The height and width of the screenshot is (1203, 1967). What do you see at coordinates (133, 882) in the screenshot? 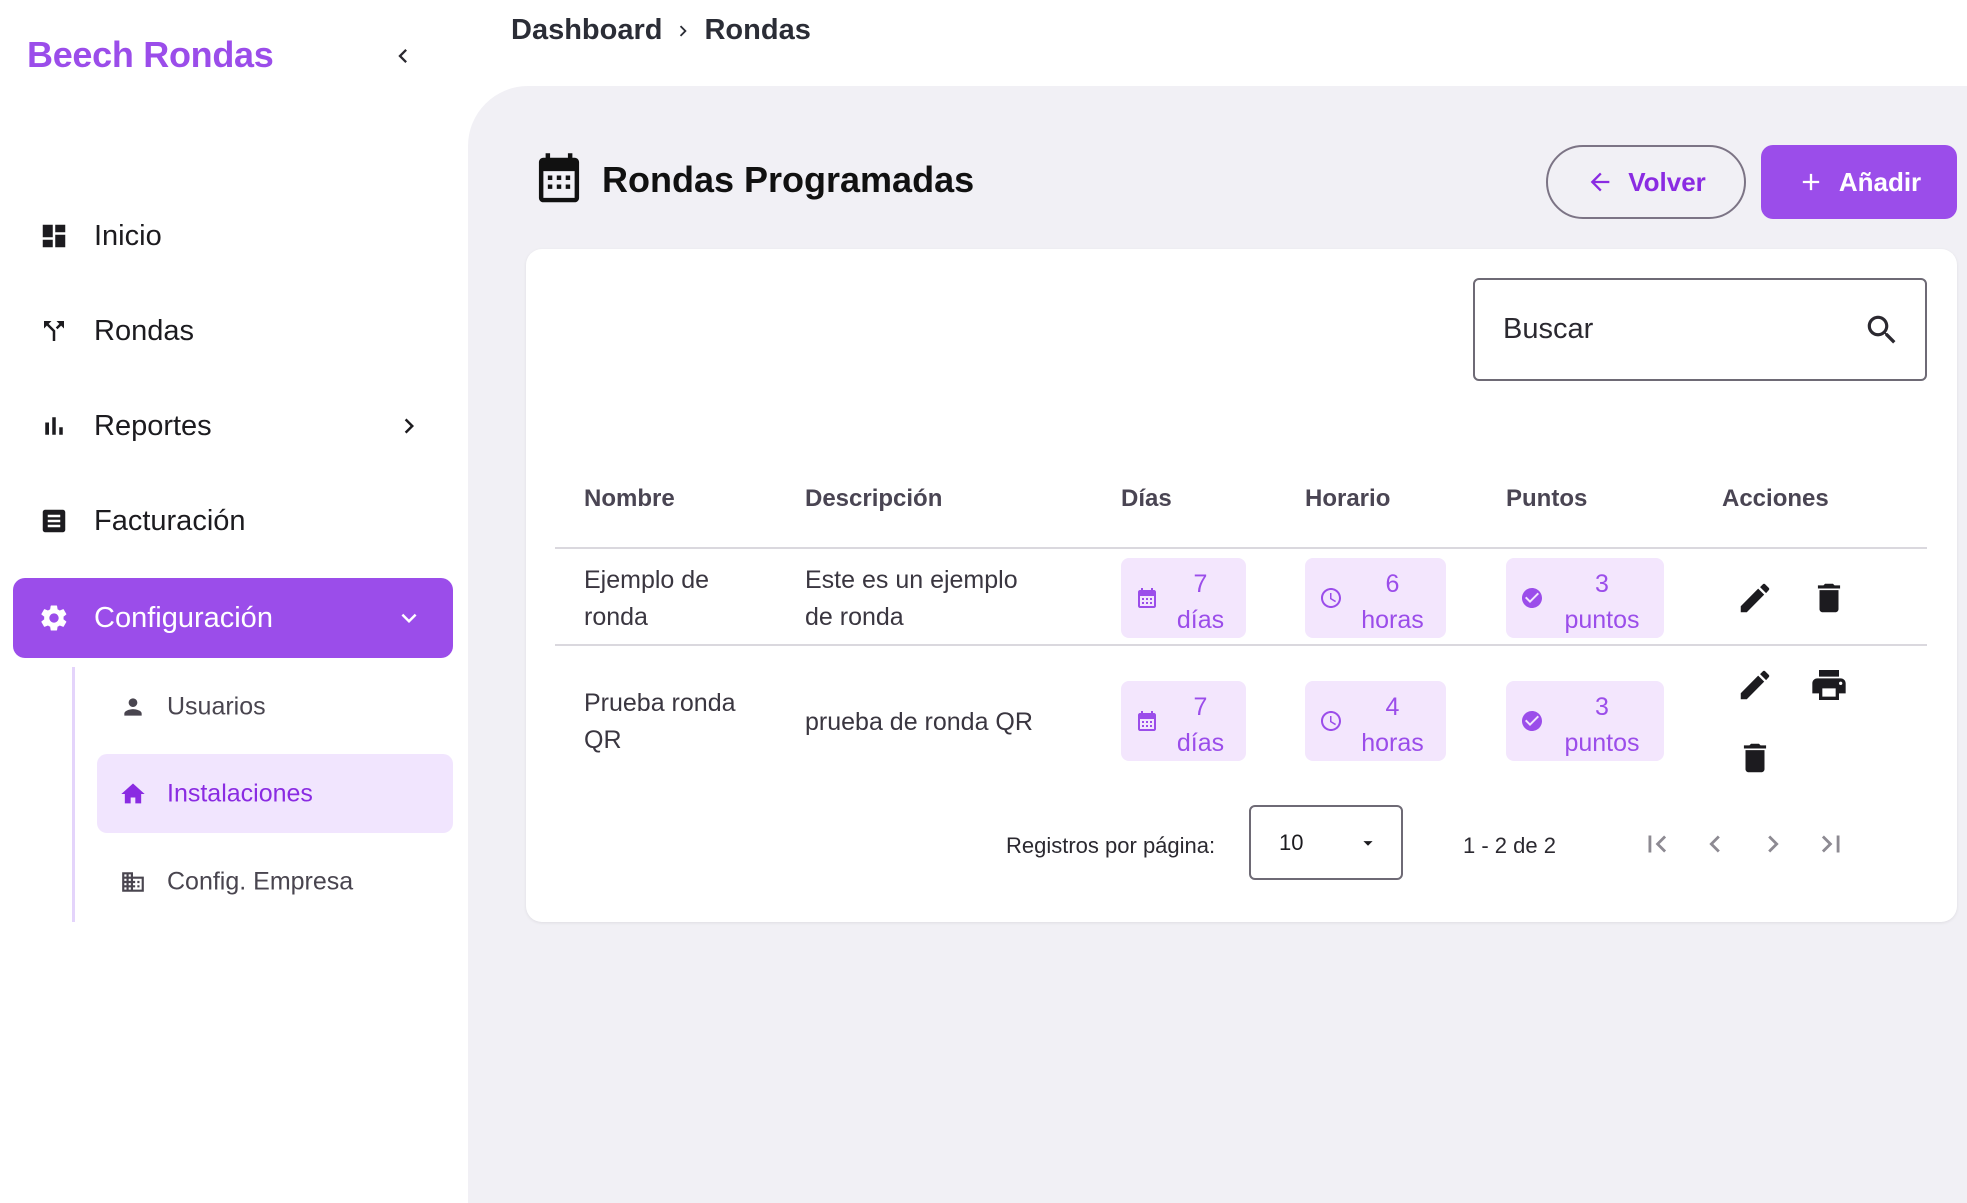
I see `building-icon` at bounding box center [133, 882].